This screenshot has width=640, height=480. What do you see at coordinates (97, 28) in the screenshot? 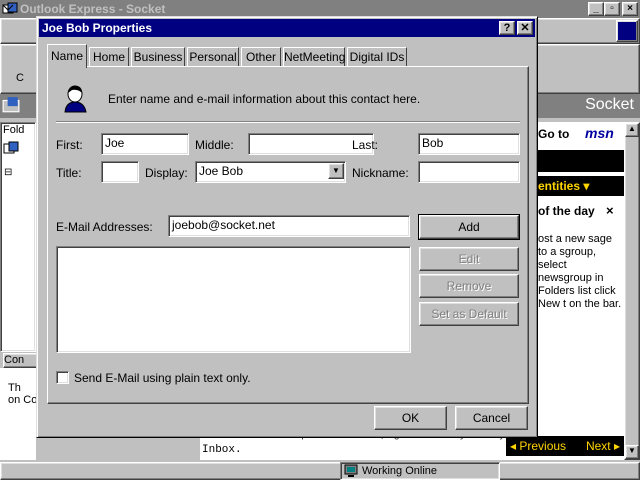
I see `dialog-title: Joe Bob Properties` at bounding box center [97, 28].